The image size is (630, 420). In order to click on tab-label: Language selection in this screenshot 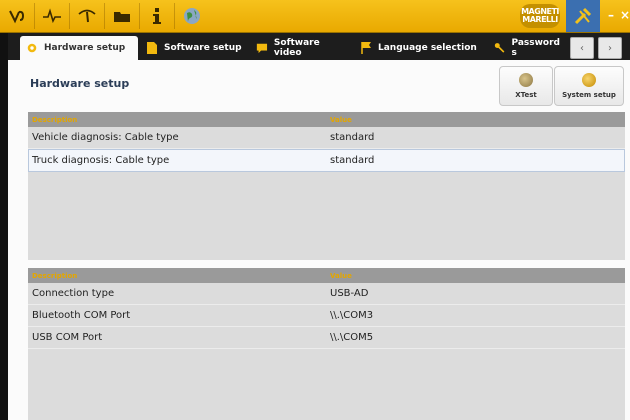, I will do `click(427, 48)`.